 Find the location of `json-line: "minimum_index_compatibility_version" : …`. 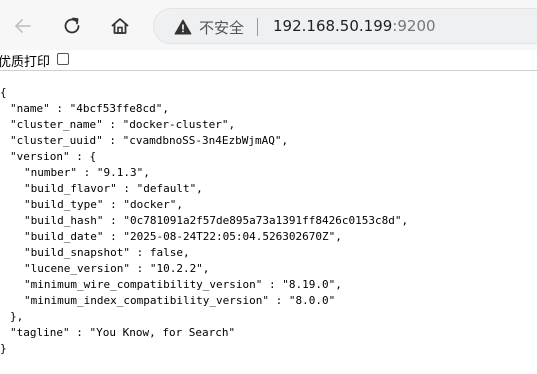

json-line: "minimum_index_compatibility_version" : … is located at coordinates (180, 300).